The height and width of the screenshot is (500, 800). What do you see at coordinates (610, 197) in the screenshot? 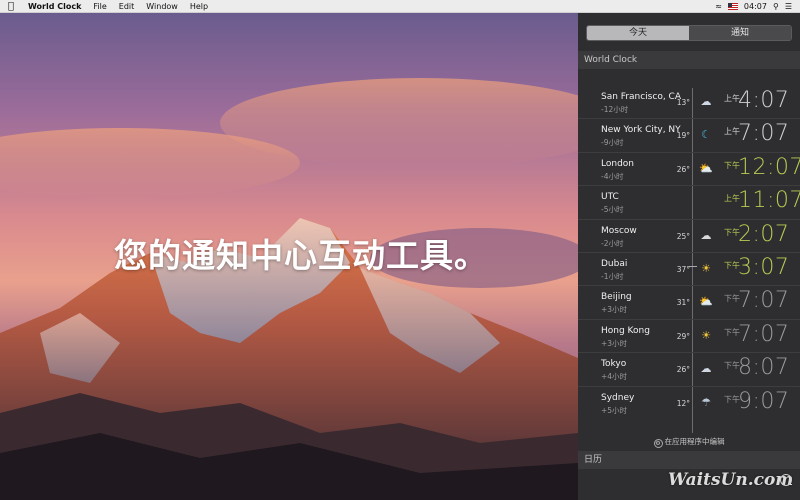
I see `city-name: UTC` at bounding box center [610, 197].